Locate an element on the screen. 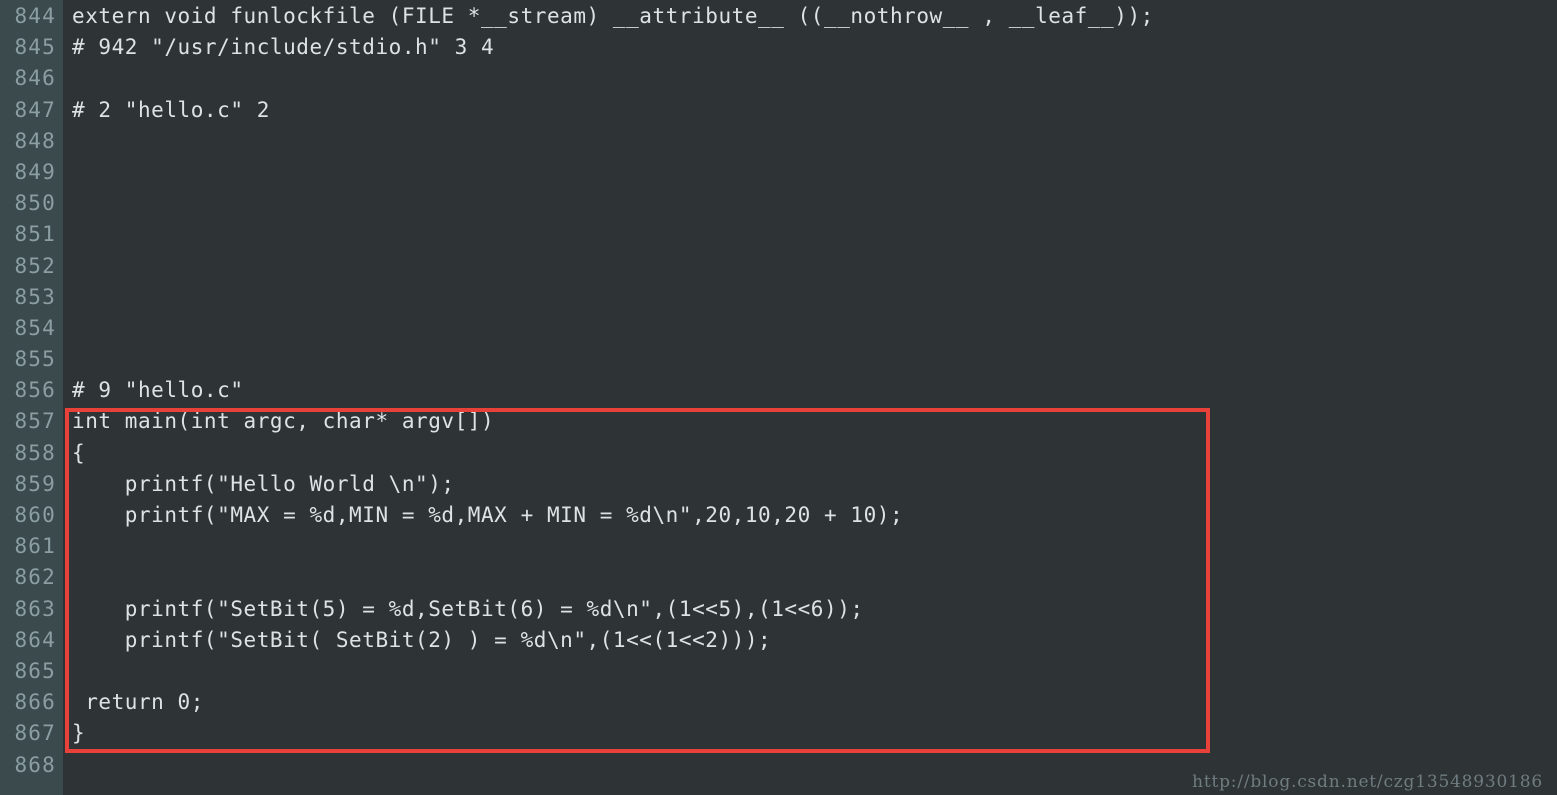 This screenshot has width=1557, height=795. line-number: 865 is located at coordinates (35, 670).